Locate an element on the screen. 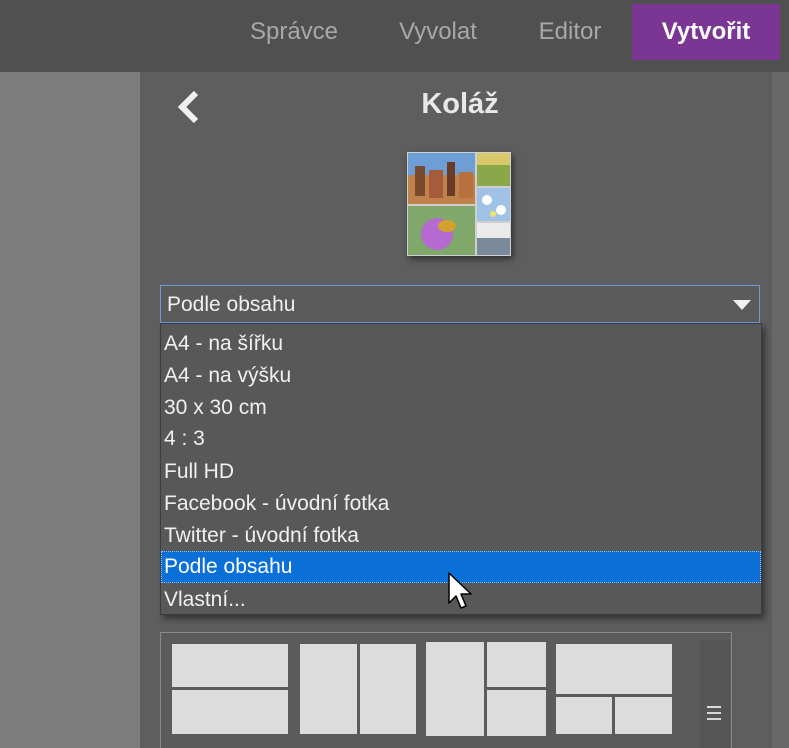 The image size is (789, 748). tab-editor: Editor is located at coordinates (570, 32).